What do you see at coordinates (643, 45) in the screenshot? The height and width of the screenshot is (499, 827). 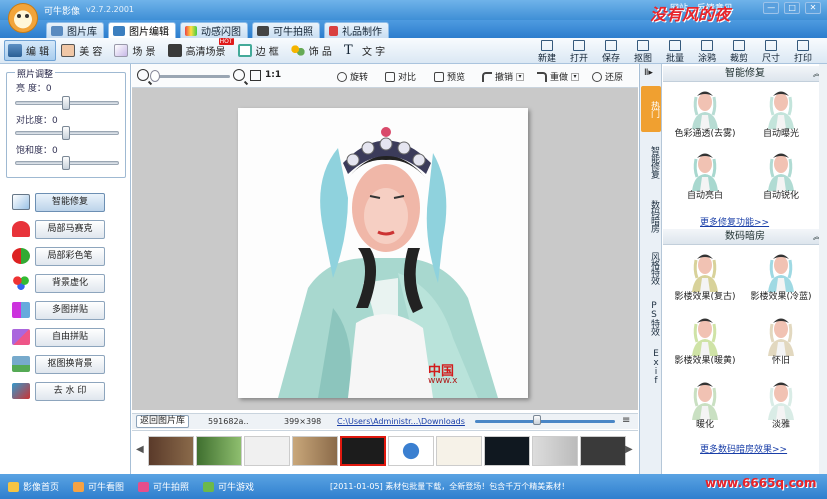 I see `cutout-icon` at bounding box center [643, 45].